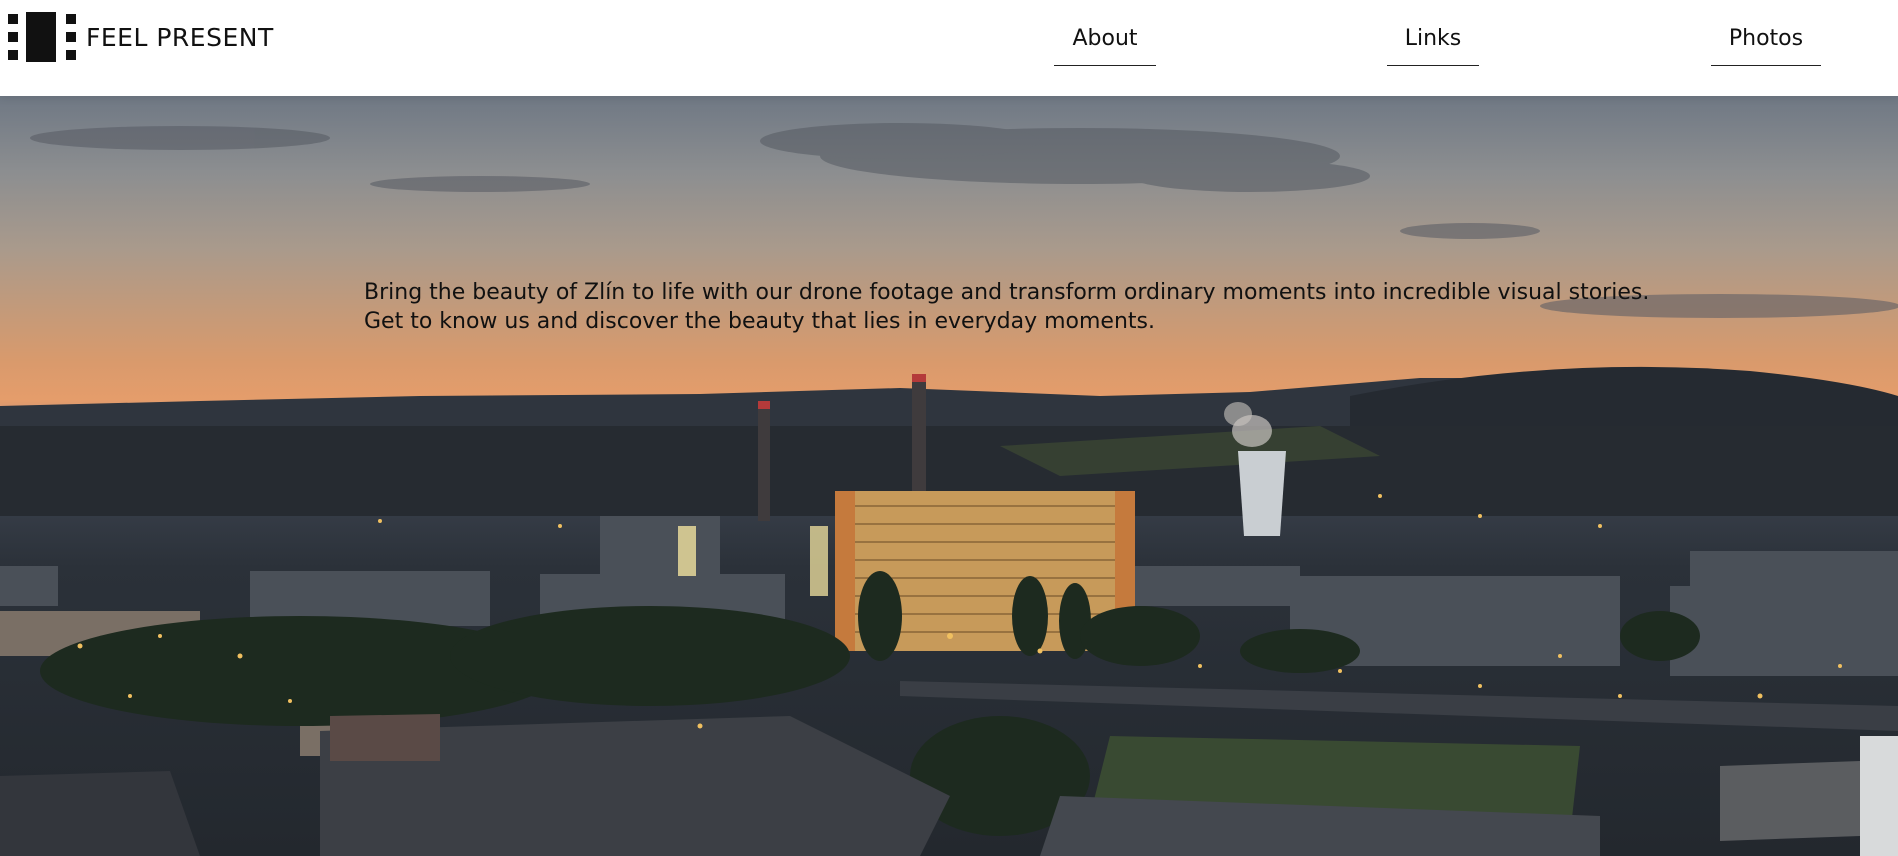 This screenshot has width=1898, height=856. I want to click on feel-present-logo-icon, so click(43, 37).